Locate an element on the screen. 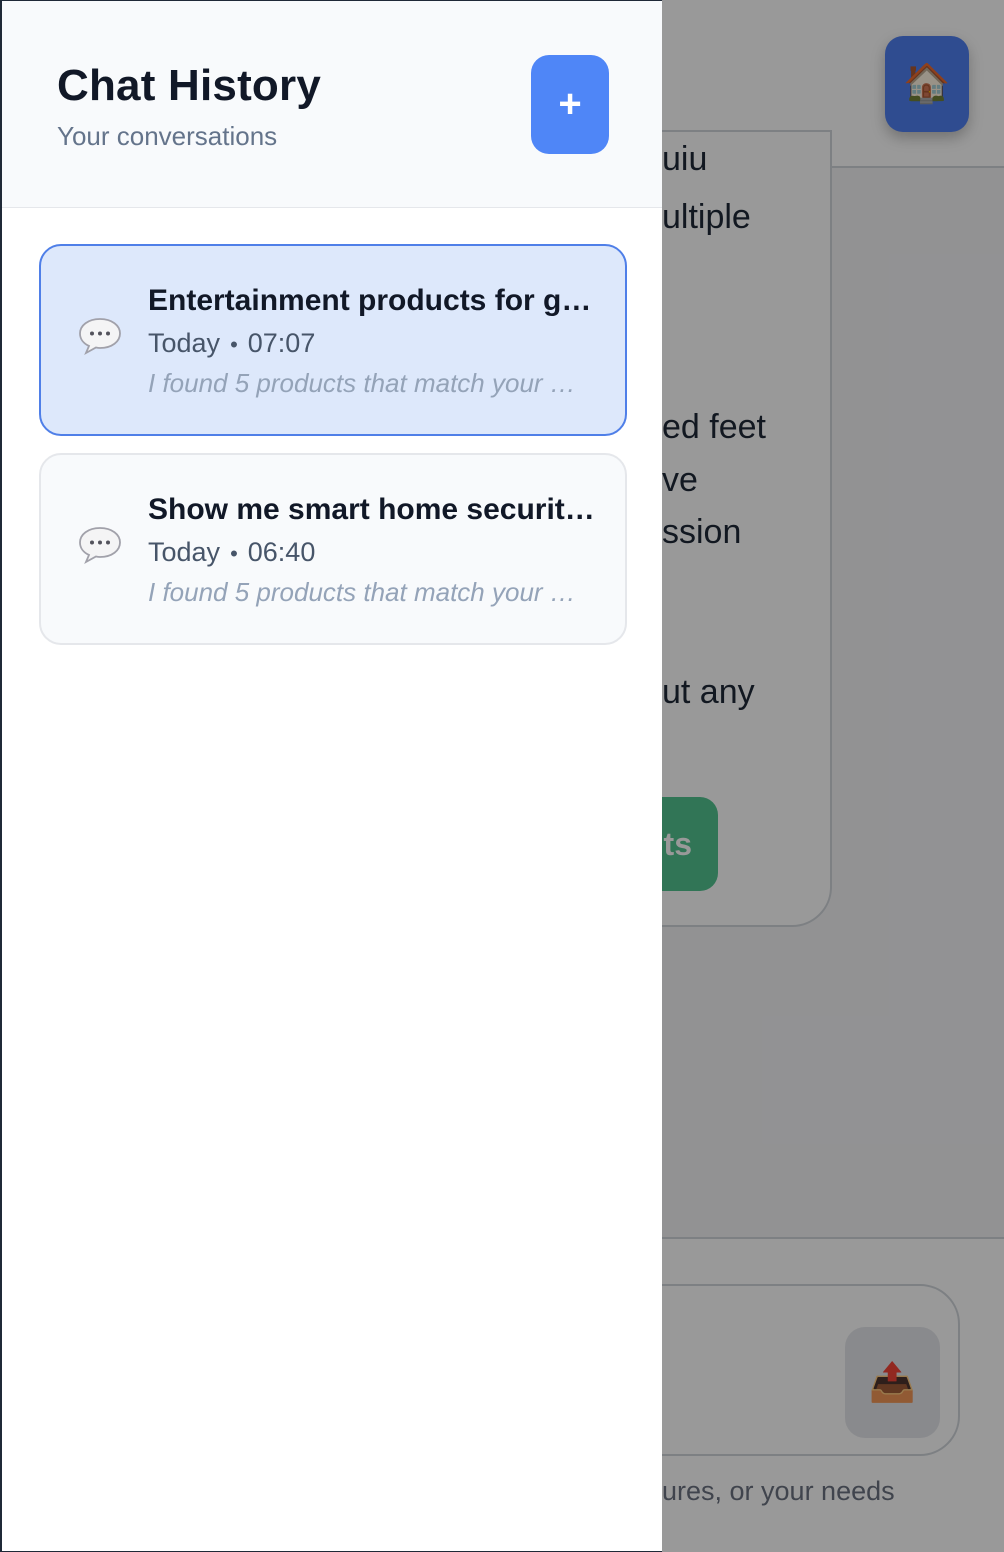  chat-timestamp: Today • 06:40 is located at coordinates (231, 552).